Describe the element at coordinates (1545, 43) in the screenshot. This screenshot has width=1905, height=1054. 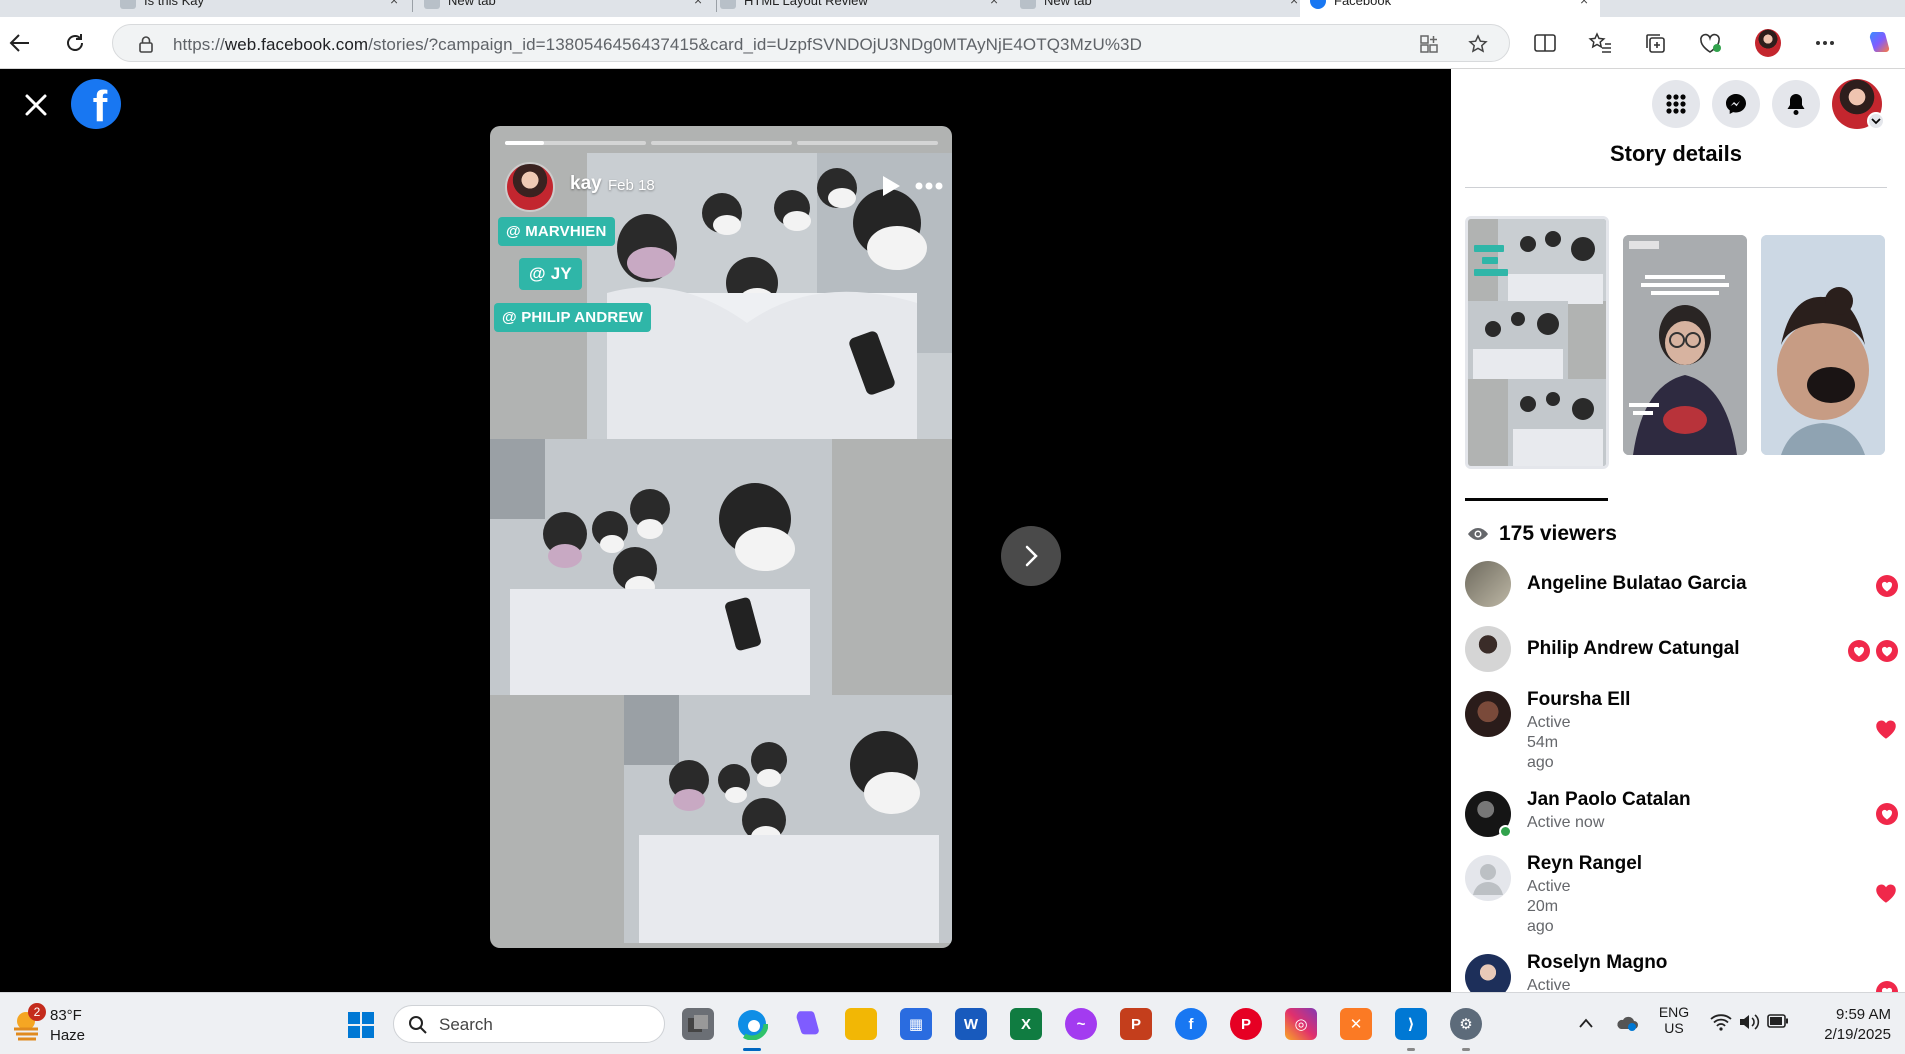
I see `split-screen-icon` at that location.